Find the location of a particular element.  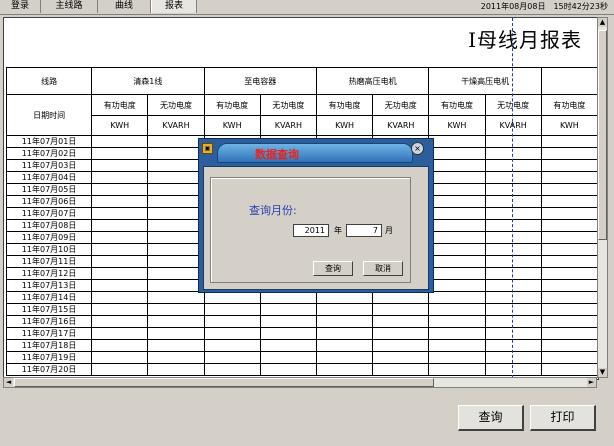

horizontal-scroll-thumb is located at coordinates (224, 382).